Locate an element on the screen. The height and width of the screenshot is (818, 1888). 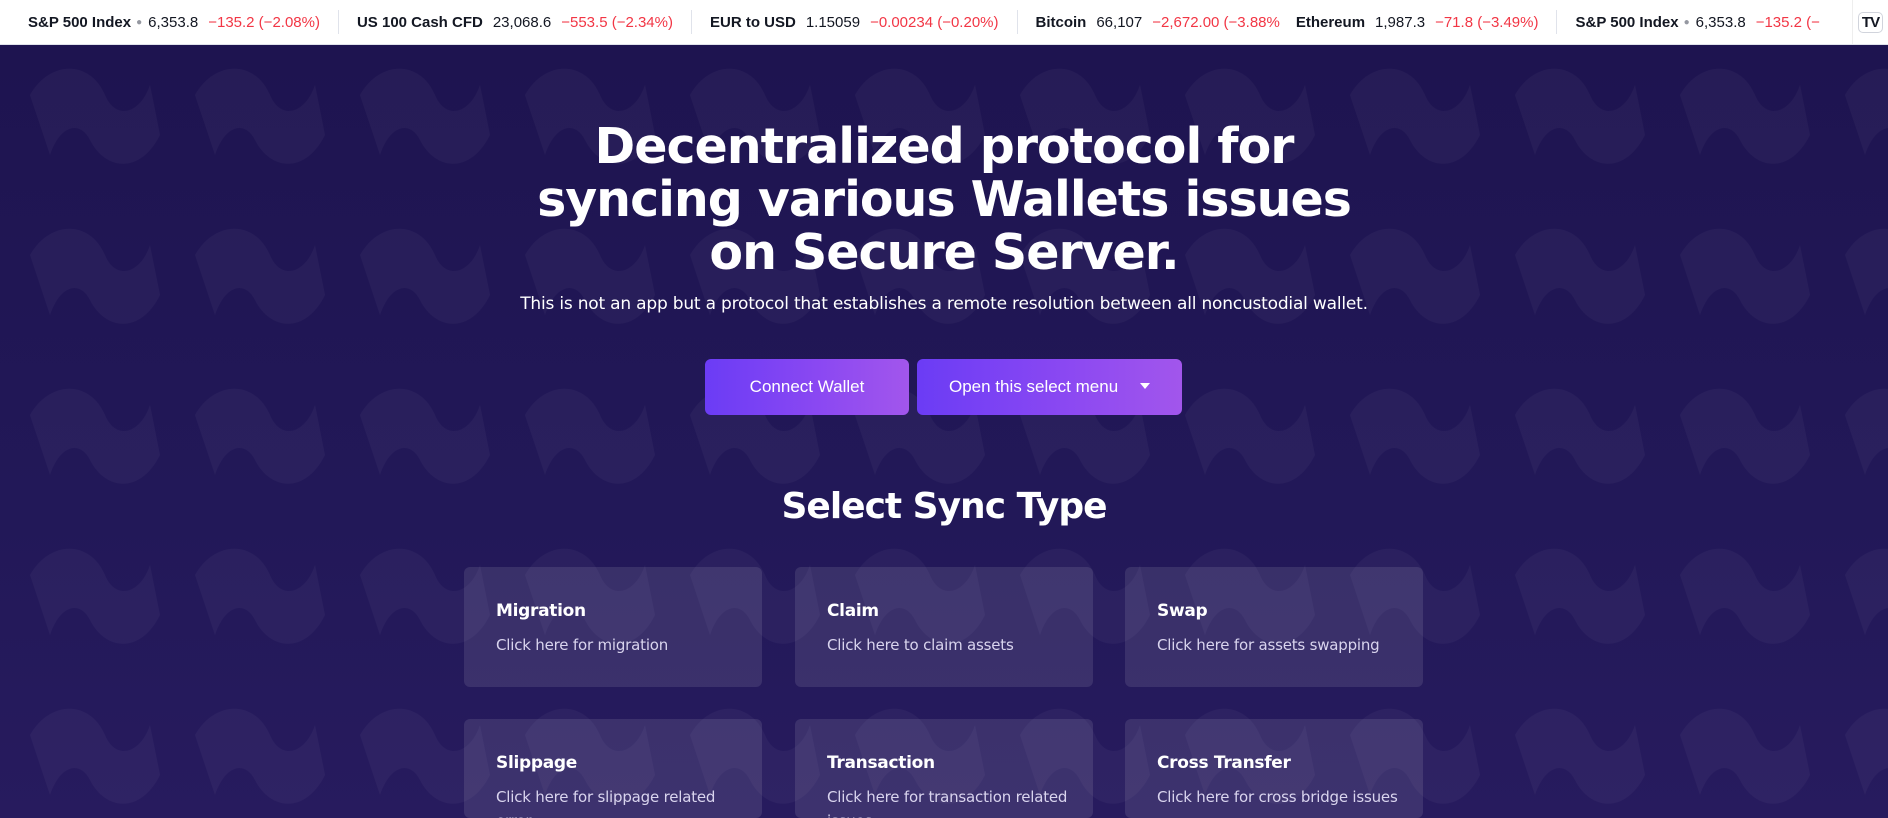
ticker-symbol: Ethereum is located at coordinates (1330, 22).